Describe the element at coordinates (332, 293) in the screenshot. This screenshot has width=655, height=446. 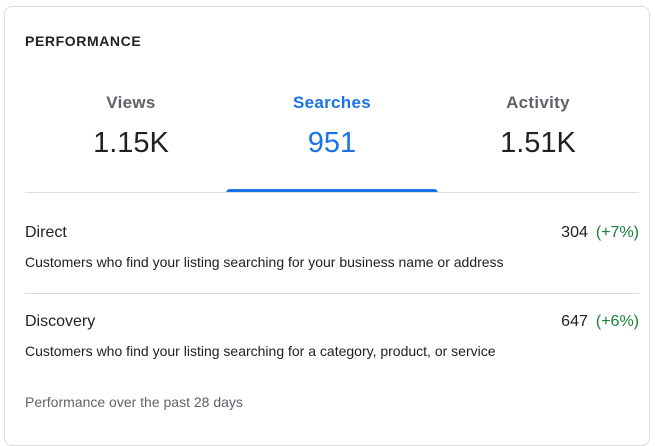
I see `breakdown-divider` at that location.